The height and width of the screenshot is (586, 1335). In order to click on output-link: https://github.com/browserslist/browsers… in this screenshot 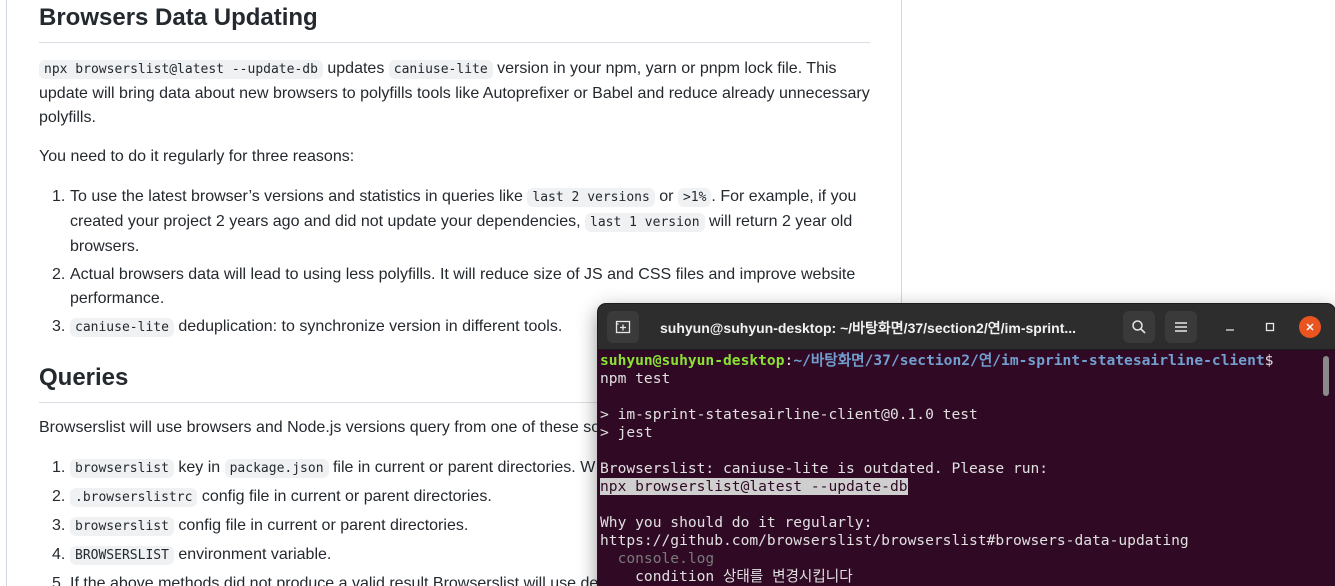, I will do `click(959, 541)`.